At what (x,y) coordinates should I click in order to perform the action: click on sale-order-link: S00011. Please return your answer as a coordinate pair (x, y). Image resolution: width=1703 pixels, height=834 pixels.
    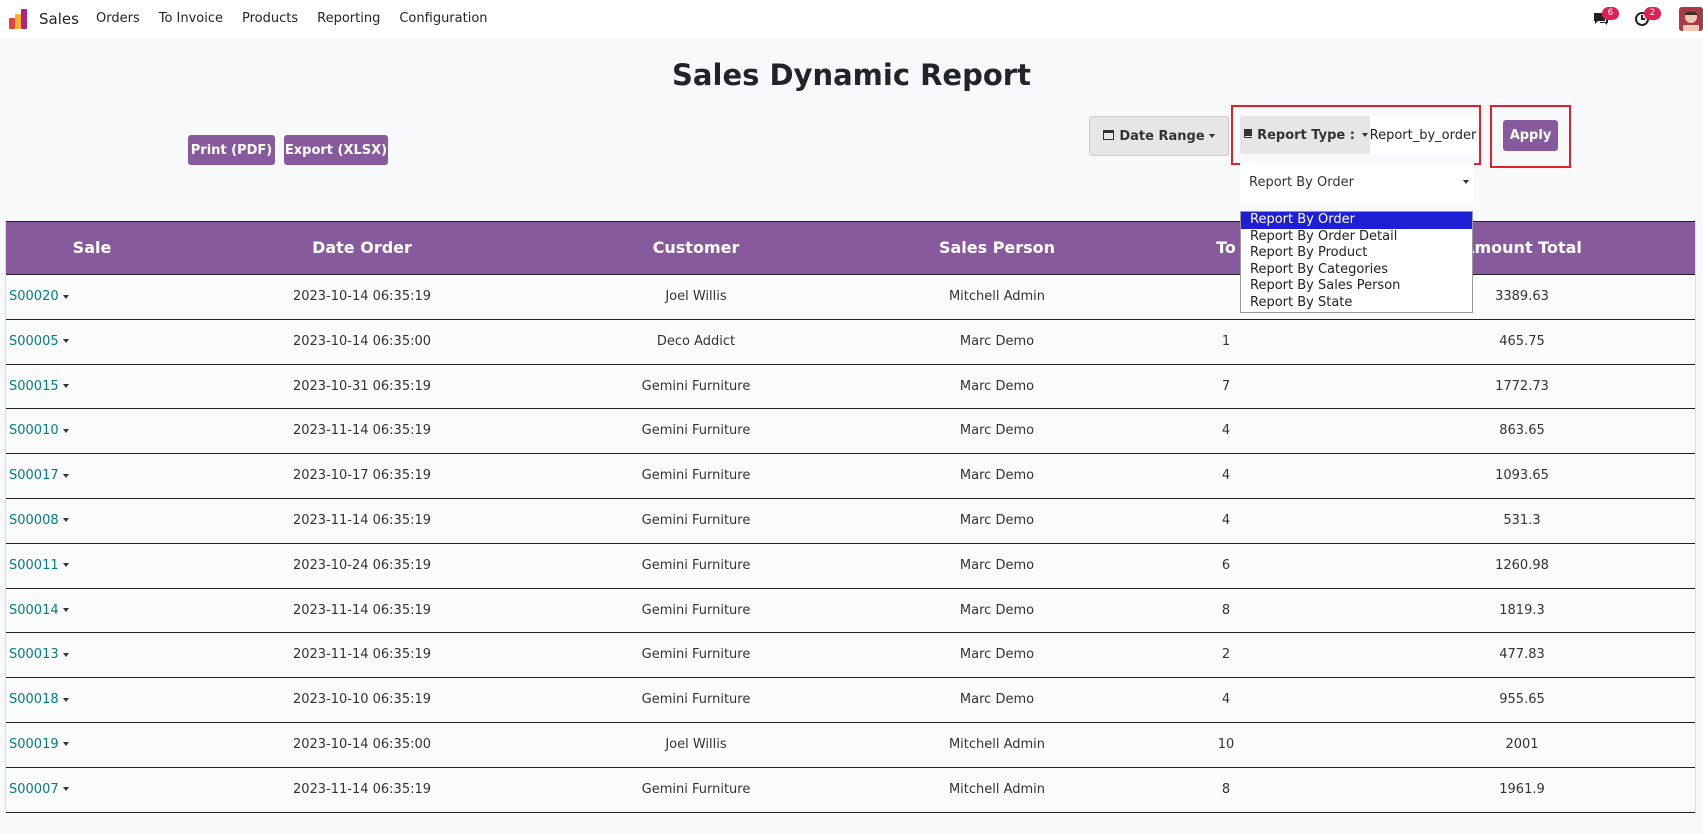
    Looking at the image, I should click on (39, 565).